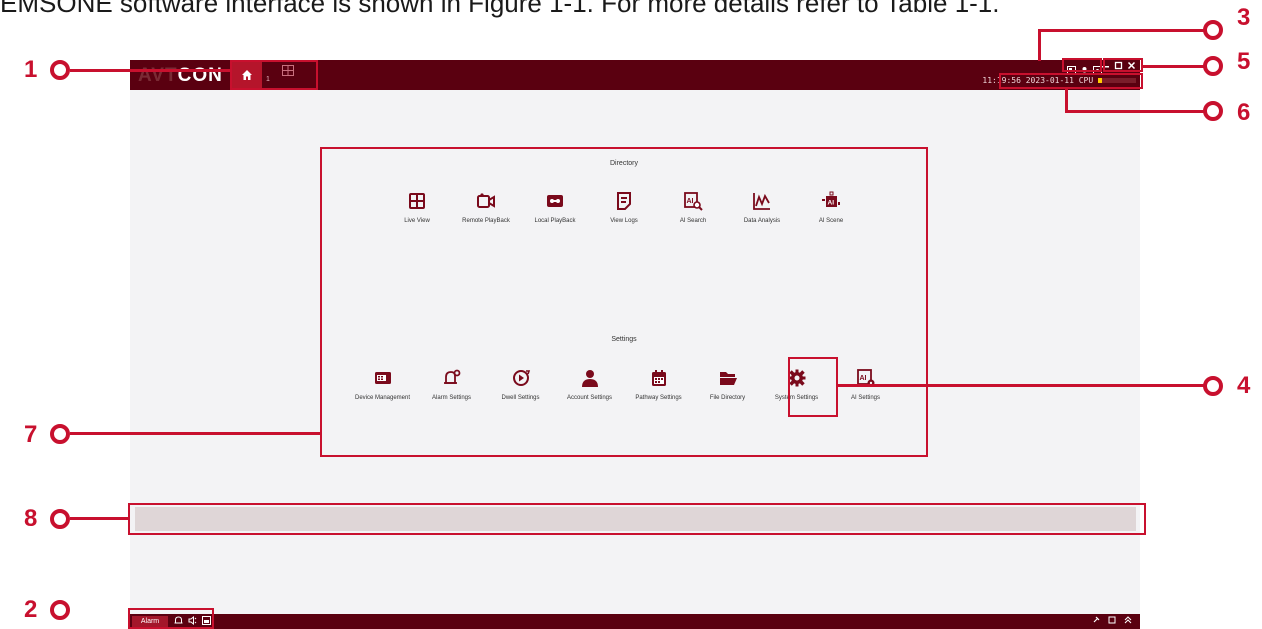 This screenshot has height=629, width=1262. What do you see at coordinates (274, 75) in the screenshot?
I see `callout-box-tabs` at bounding box center [274, 75].